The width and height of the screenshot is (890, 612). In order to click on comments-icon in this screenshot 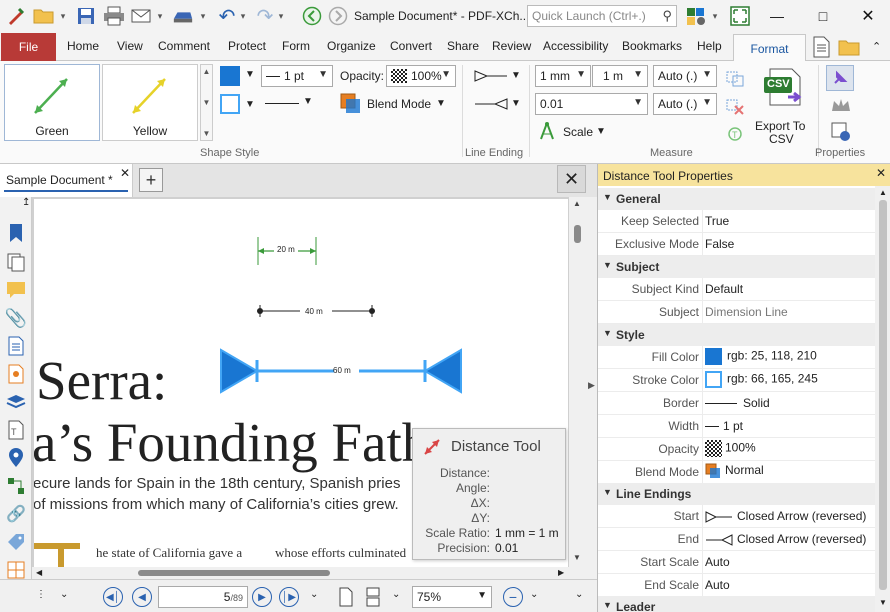, I will do `click(16, 290)`.